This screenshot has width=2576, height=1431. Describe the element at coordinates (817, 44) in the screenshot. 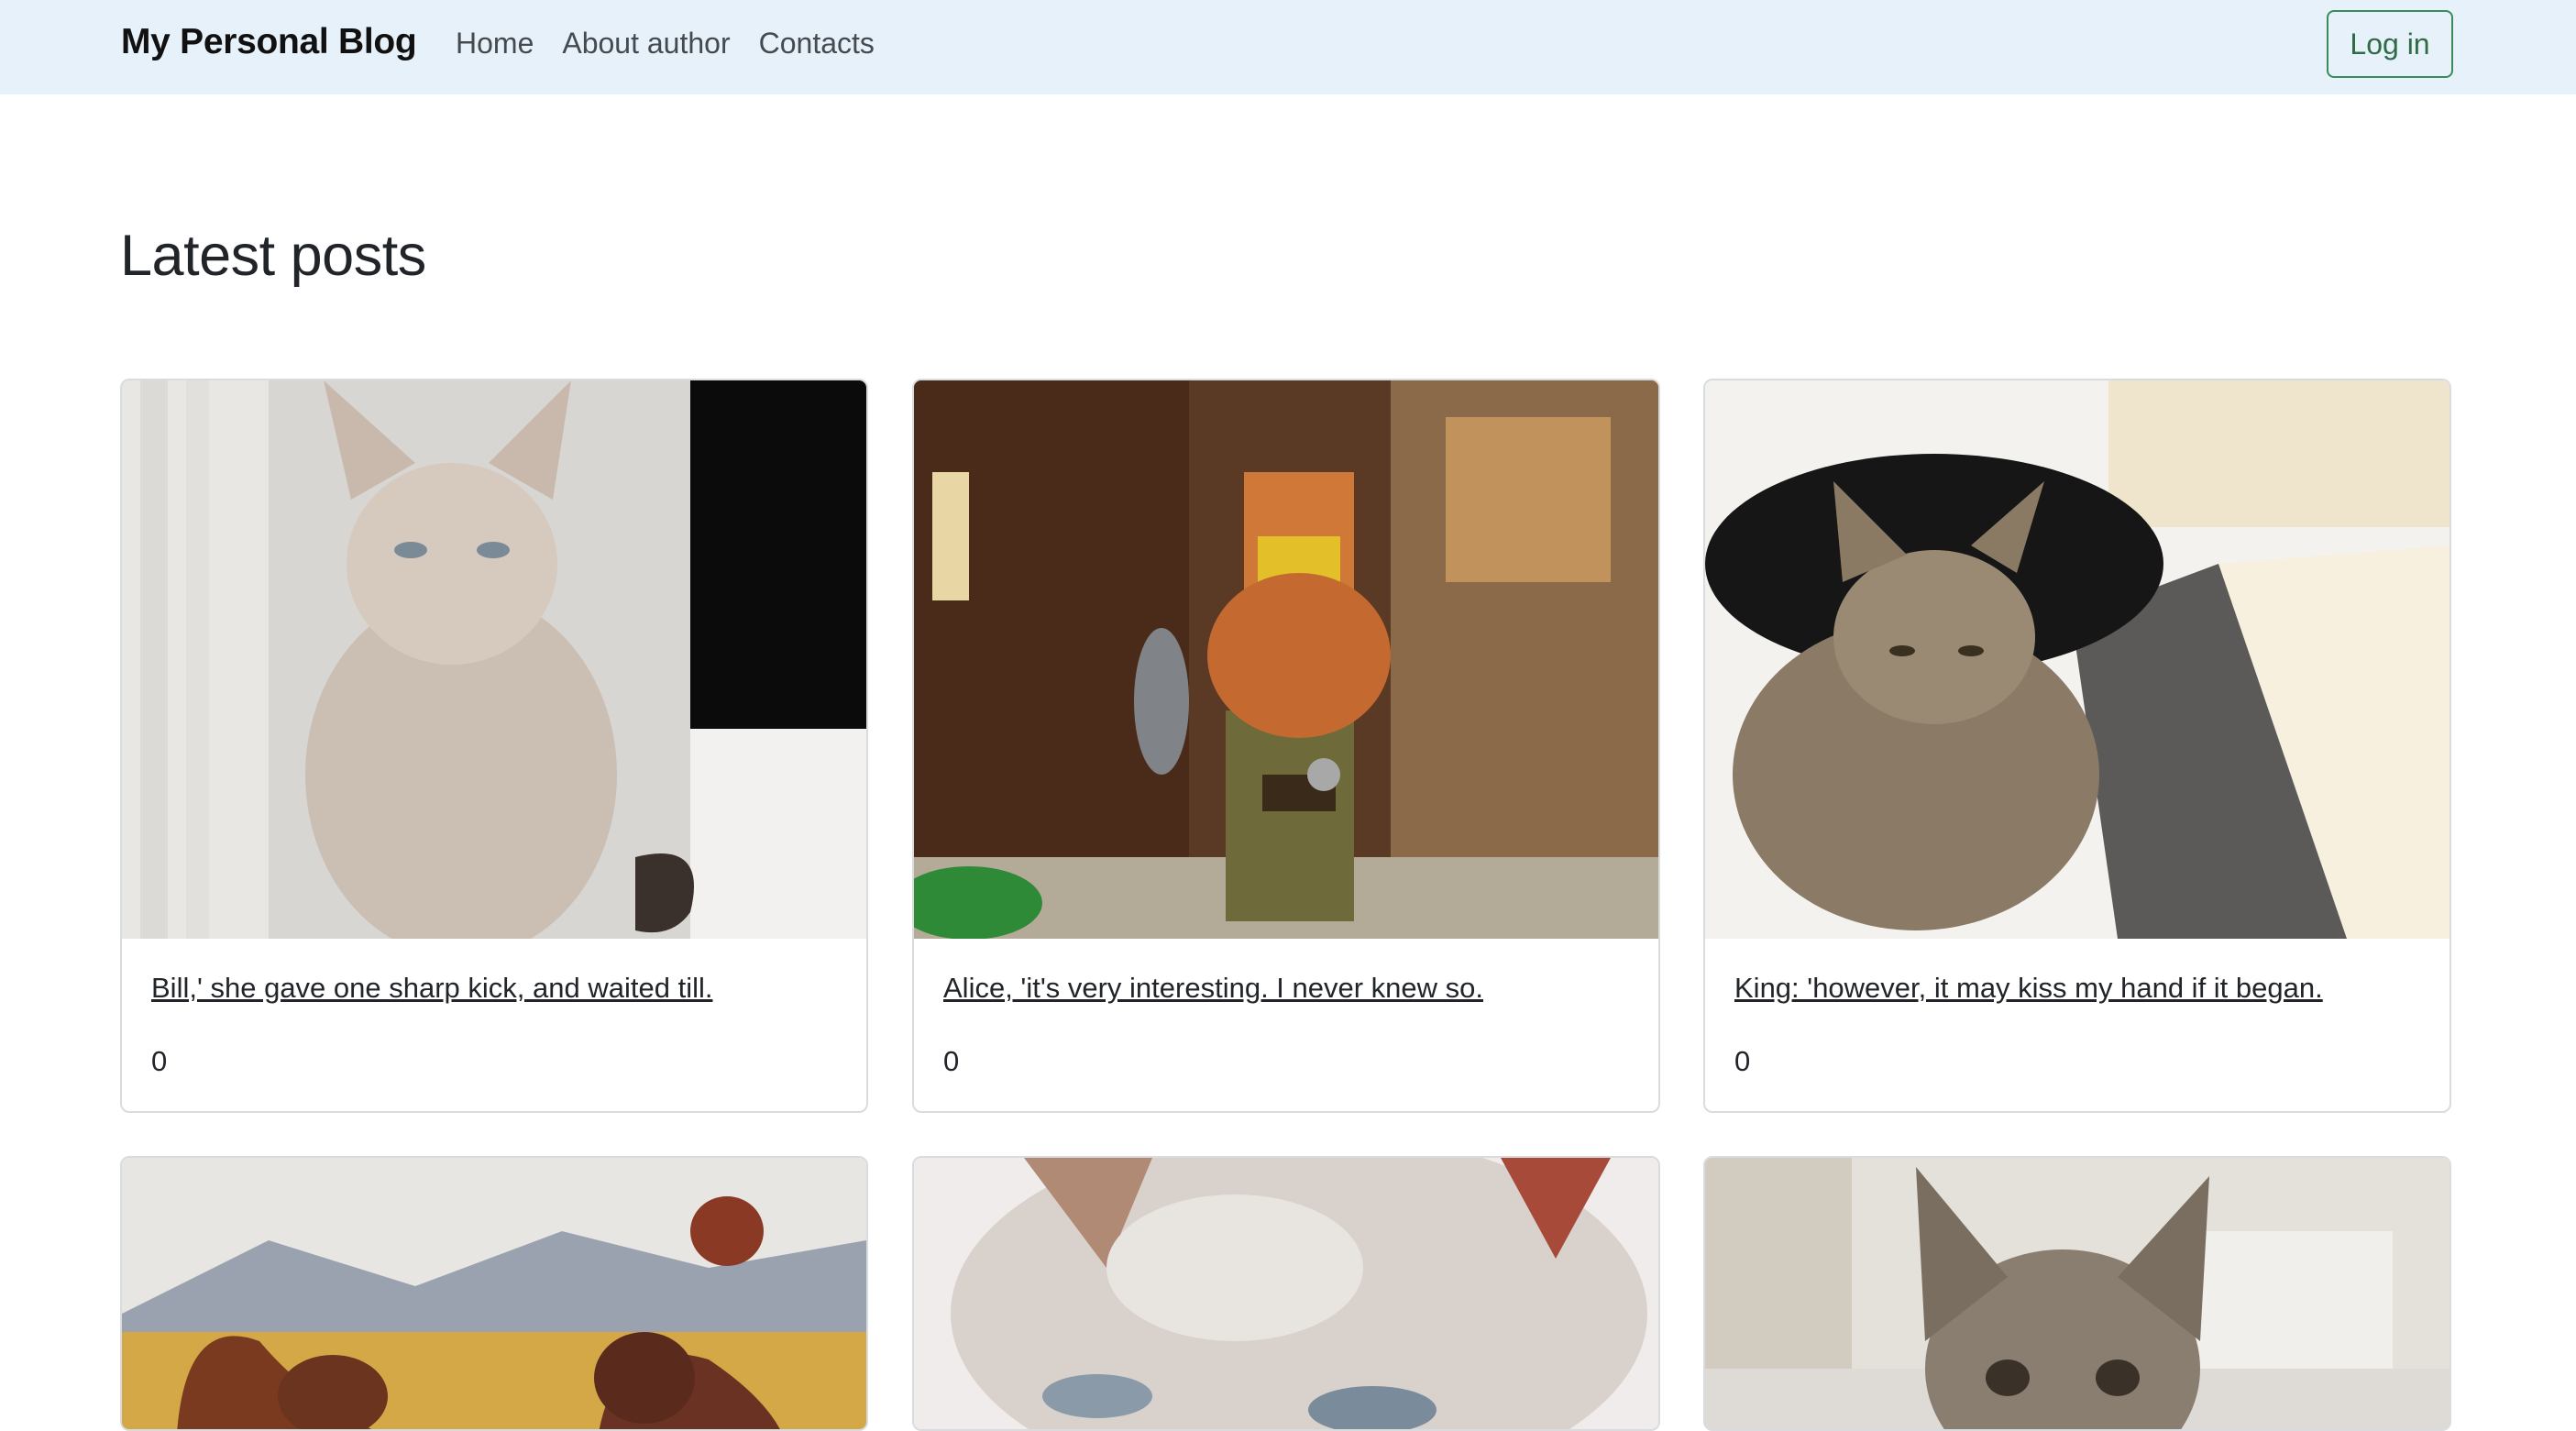

I see `nav-link-contacts: Contacts` at that location.